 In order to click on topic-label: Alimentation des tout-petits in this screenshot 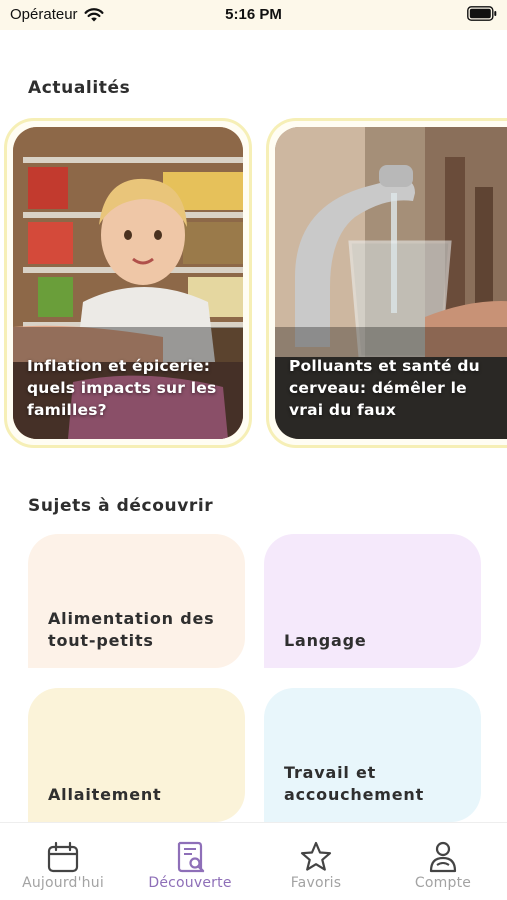, I will do `click(131, 629)`.